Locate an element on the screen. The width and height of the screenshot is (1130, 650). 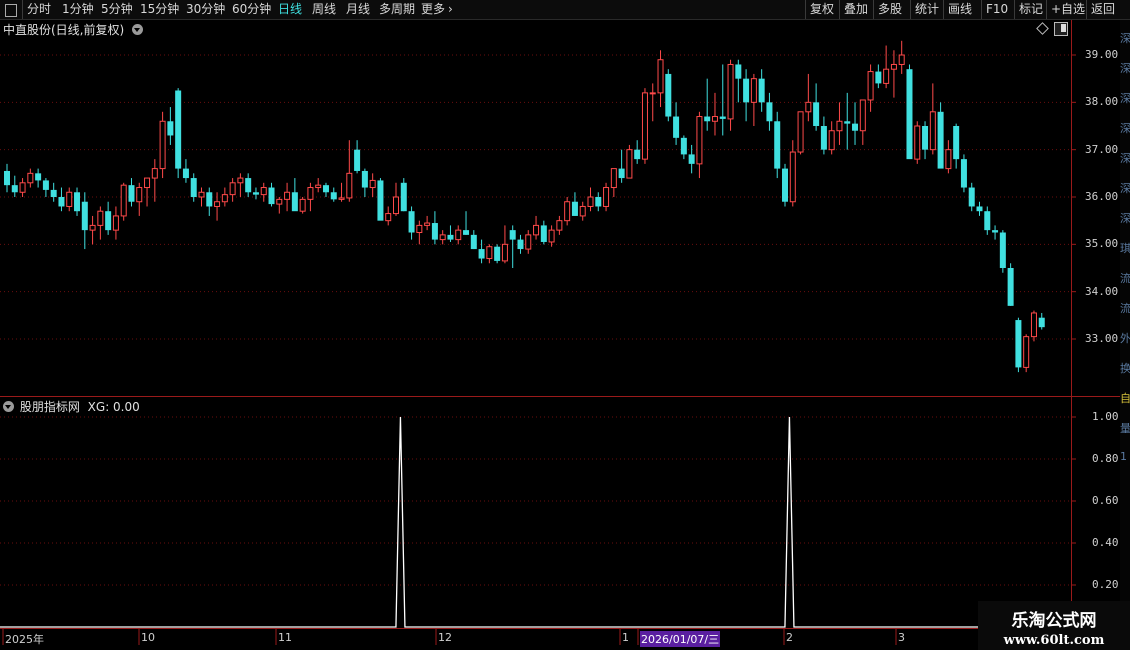
period-tab-2: 5分钟 is located at coordinates (117, 9).